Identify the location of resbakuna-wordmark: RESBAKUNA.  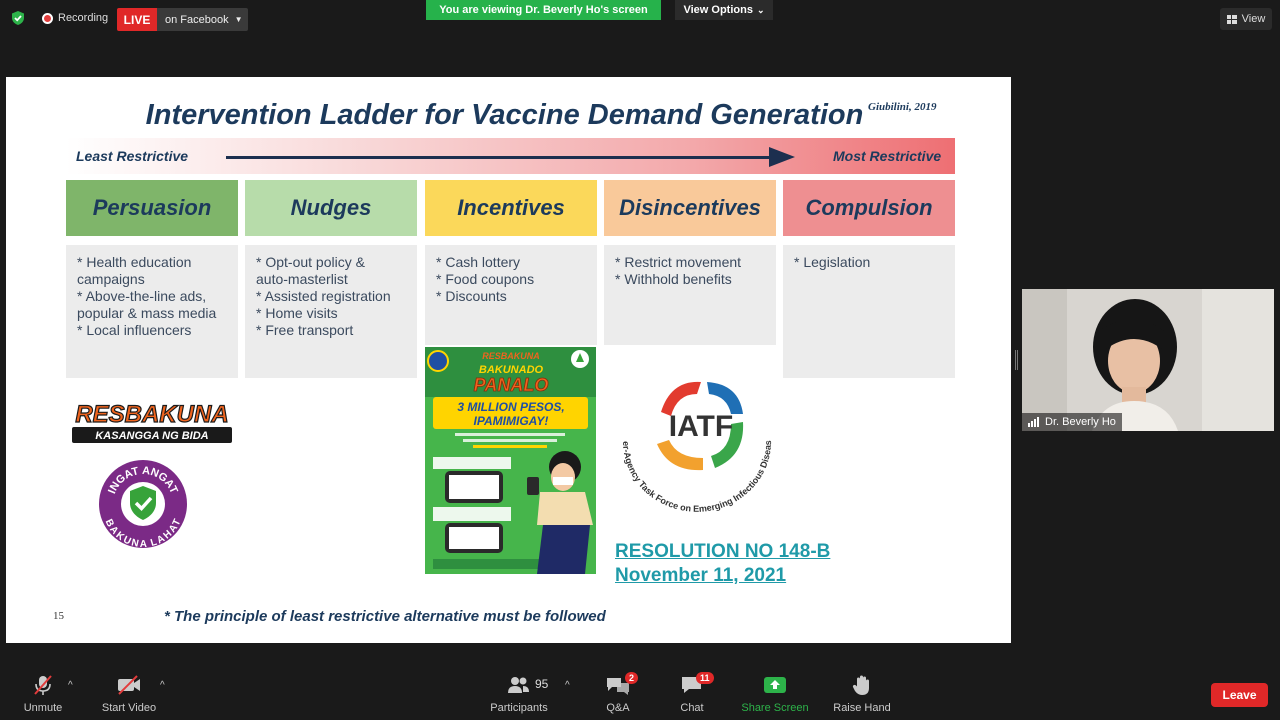
(151, 414).